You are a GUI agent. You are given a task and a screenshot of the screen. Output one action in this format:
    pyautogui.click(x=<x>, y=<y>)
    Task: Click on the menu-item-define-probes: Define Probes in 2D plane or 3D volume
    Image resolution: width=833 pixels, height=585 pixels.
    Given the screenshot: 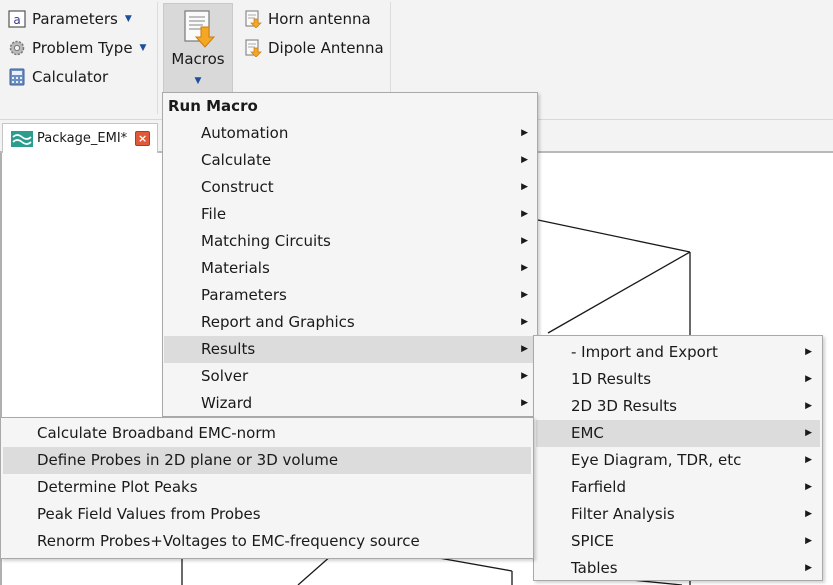 What is the action you would take?
    pyautogui.click(x=267, y=460)
    